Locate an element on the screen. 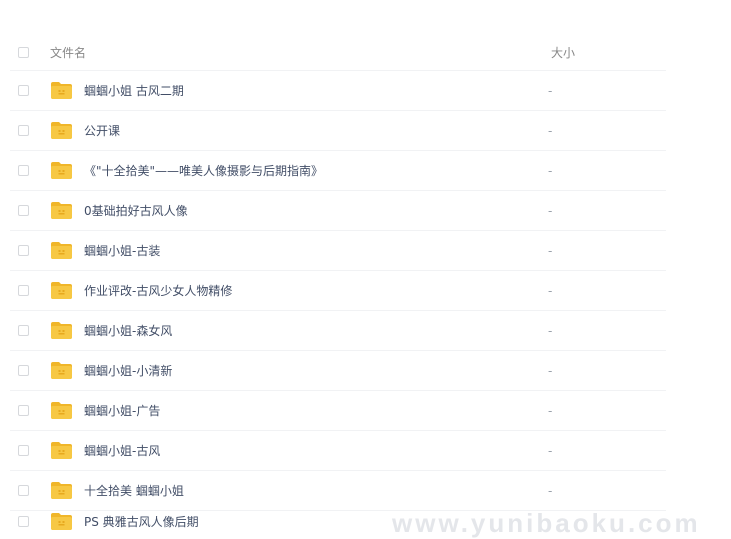 The width and height of the screenshot is (731, 539). list-header: 文件名 大小 is located at coordinates (338, 52).